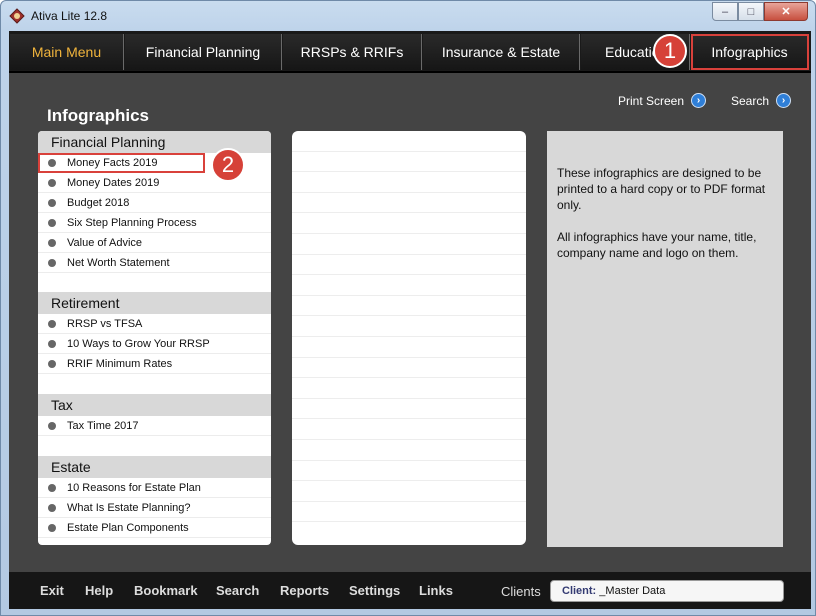 This screenshot has width=816, height=616. Describe the element at coordinates (154, 426) in the screenshot. I see `list-item: Tax Time 2017` at that location.